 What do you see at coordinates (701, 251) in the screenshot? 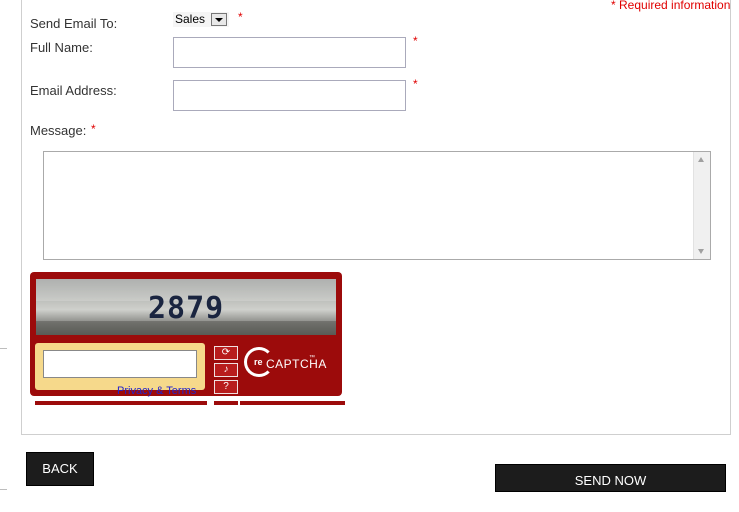
I see `scroll-down-icon` at bounding box center [701, 251].